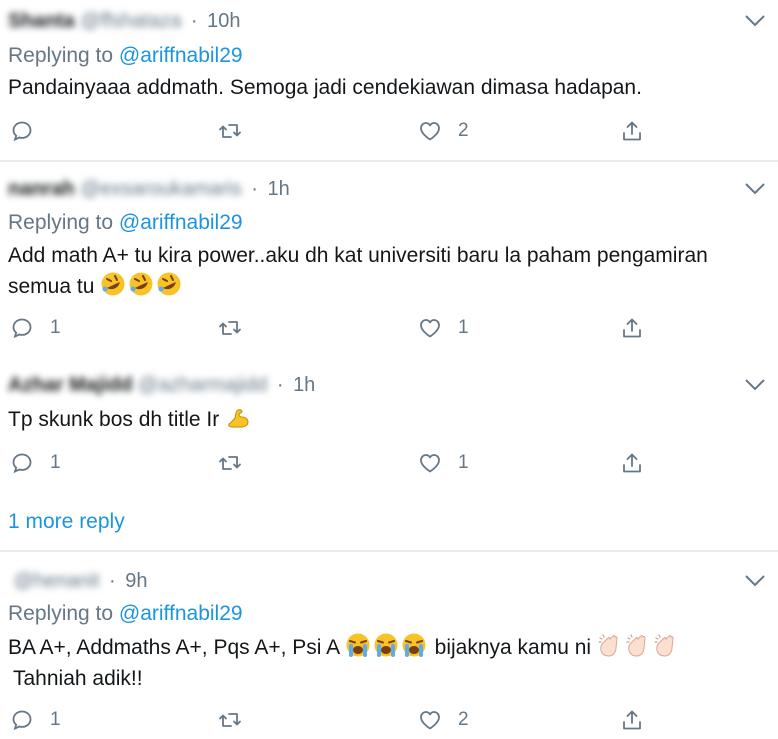 The height and width of the screenshot is (739, 778). I want to click on flexed-biceps-emoji, so click(238, 418).